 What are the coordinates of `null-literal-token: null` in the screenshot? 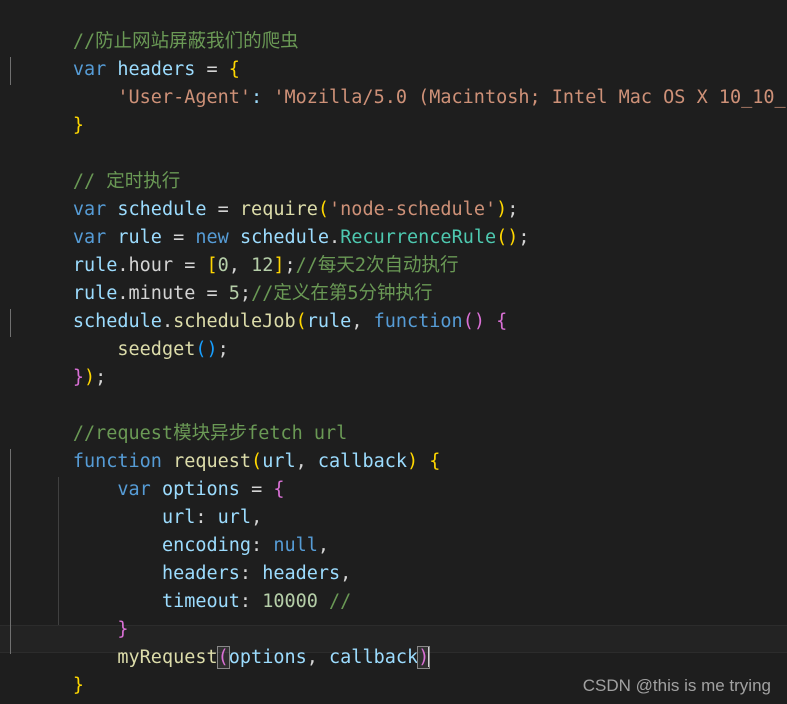 It's located at (295, 545).